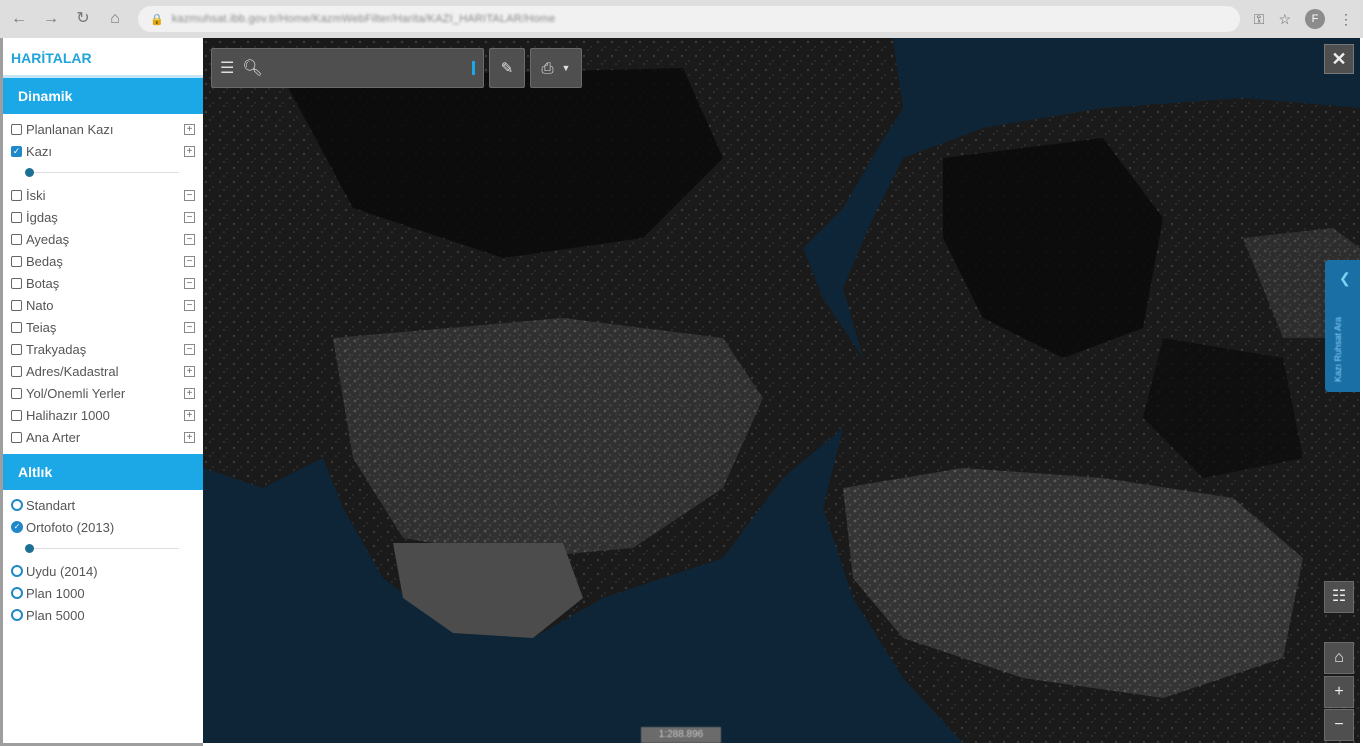 The width and height of the screenshot is (1363, 746). Describe the element at coordinates (1284, 19) in the screenshot. I see `star-icon: ☆` at that location.